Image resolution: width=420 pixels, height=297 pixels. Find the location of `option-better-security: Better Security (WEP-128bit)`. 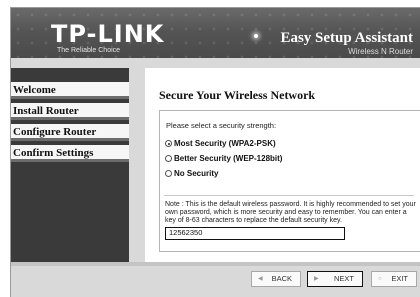

option-better-security: Better Security (WEP-128bit) is located at coordinates (223, 158).